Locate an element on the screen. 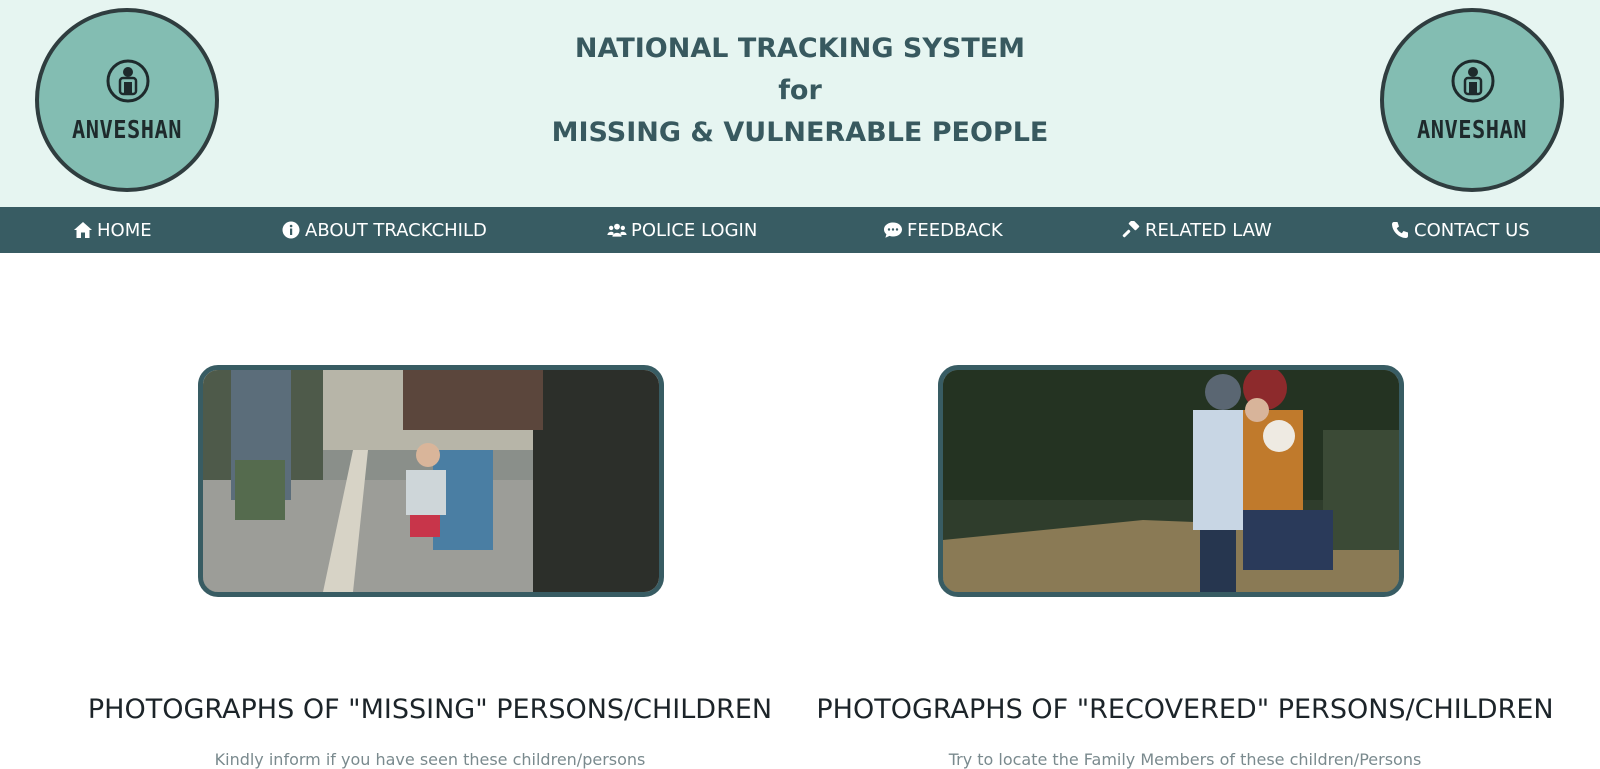  nav-related-law: RELATED LAW is located at coordinates (1196, 230).